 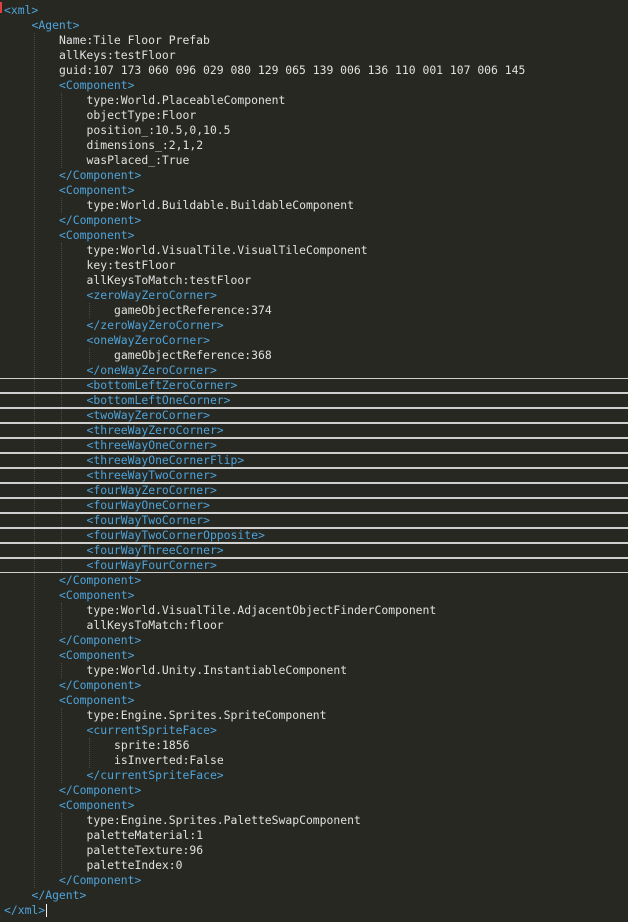 What do you see at coordinates (21, 10) in the screenshot?
I see `xml-tag: <xml>` at bounding box center [21, 10].